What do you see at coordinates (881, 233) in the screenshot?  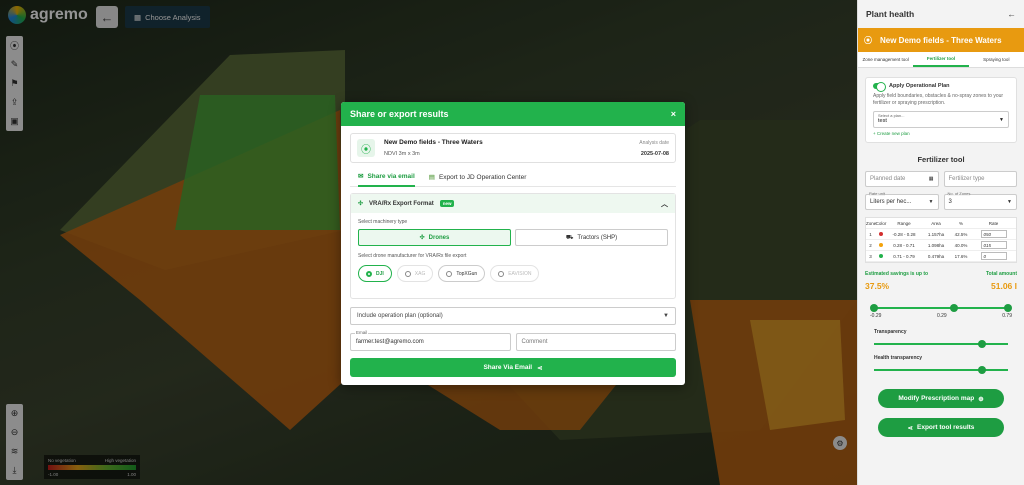 I see `zone-color-dot` at bounding box center [881, 233].